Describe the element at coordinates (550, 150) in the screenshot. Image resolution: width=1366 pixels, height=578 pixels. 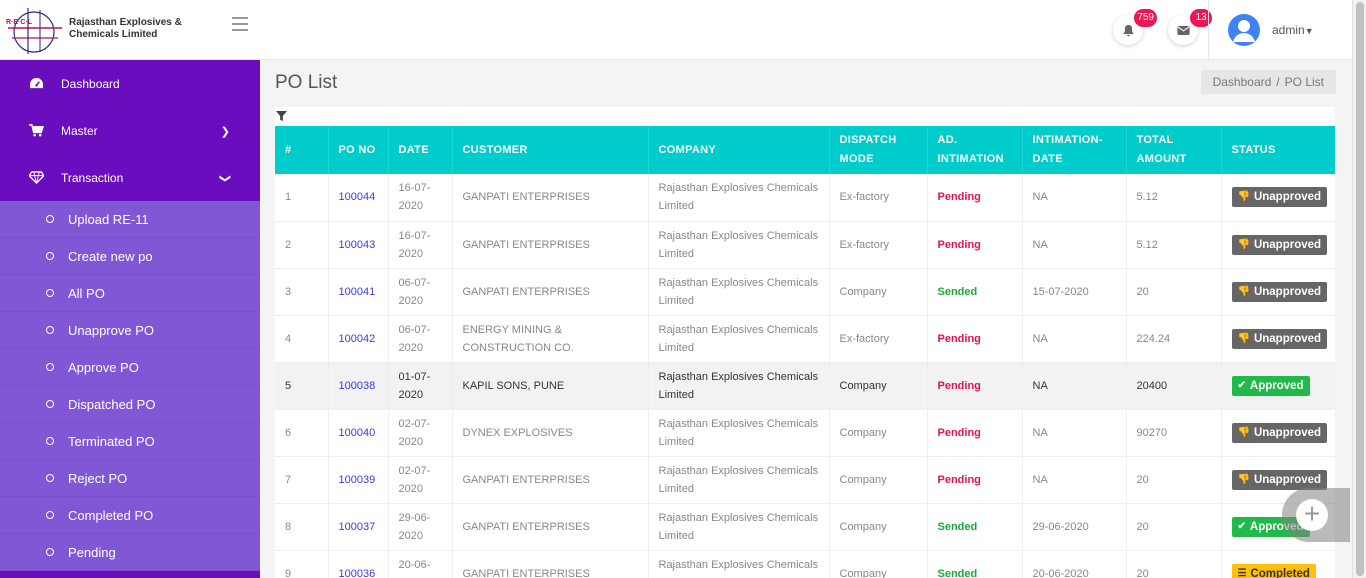
I see `col-header-customer: CUSTOMER` at that location.